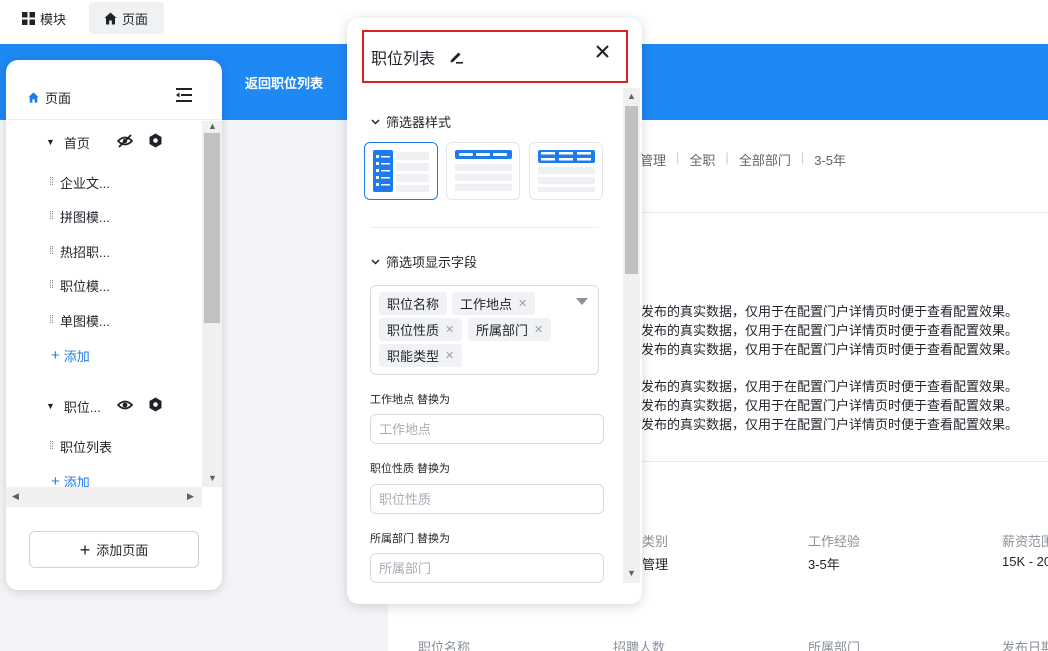 Image resolution: width=1048 pixels, height=651 pixels. Describe the element at coordinates (502, 330) in the screenshot. I see `field-tag-label: 所属部门` at that location.